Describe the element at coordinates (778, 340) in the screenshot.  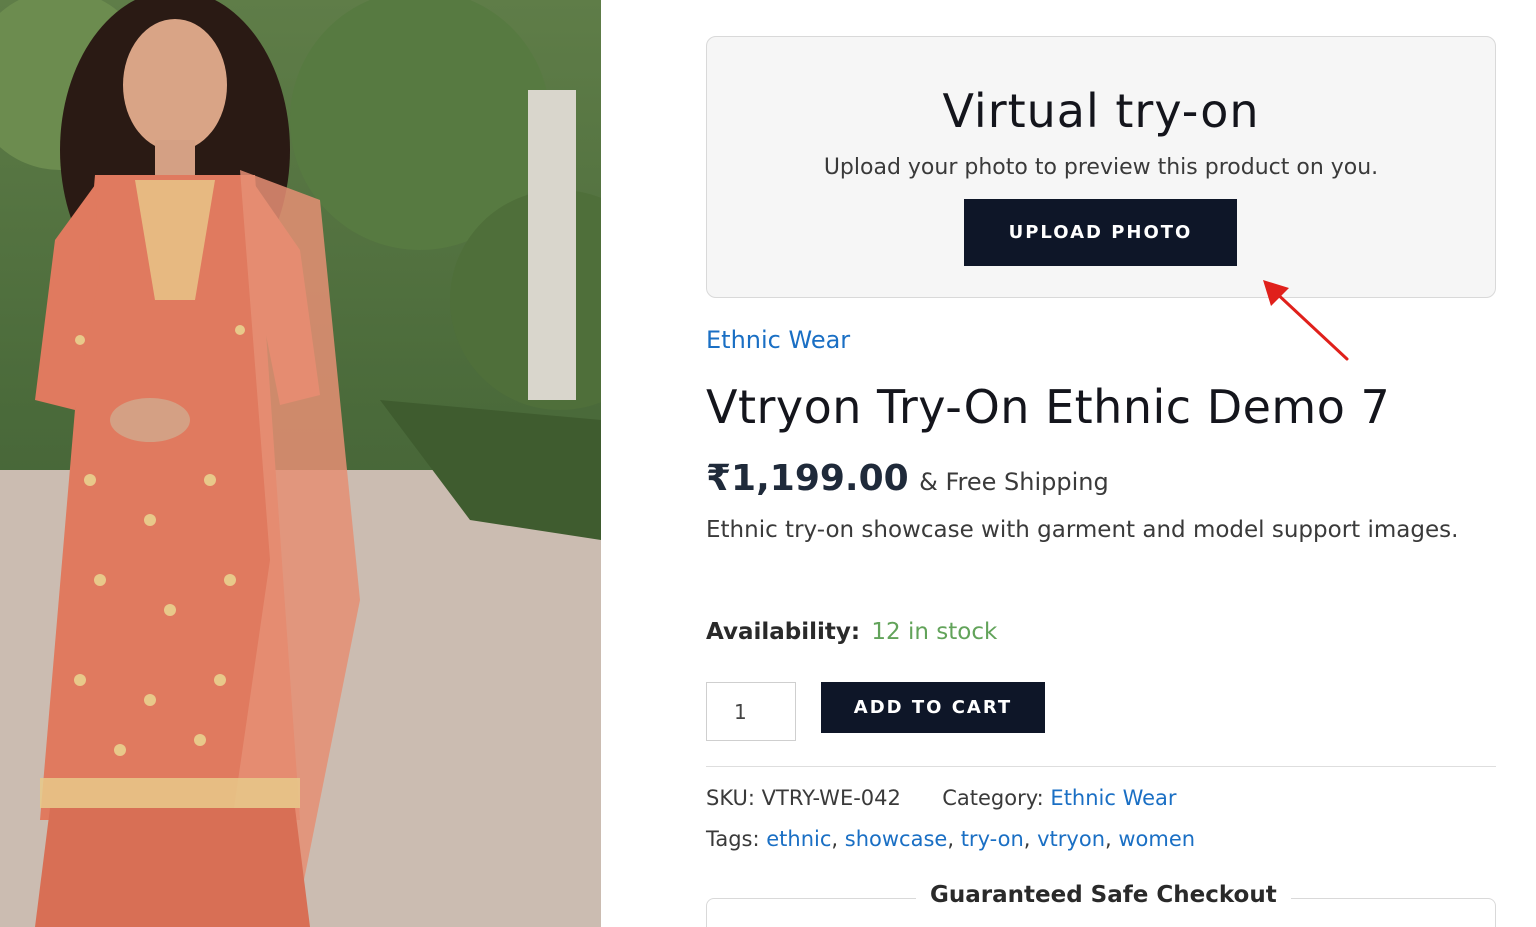
I see `breadcrumb-category-link: Ethnic Wear` at that location.